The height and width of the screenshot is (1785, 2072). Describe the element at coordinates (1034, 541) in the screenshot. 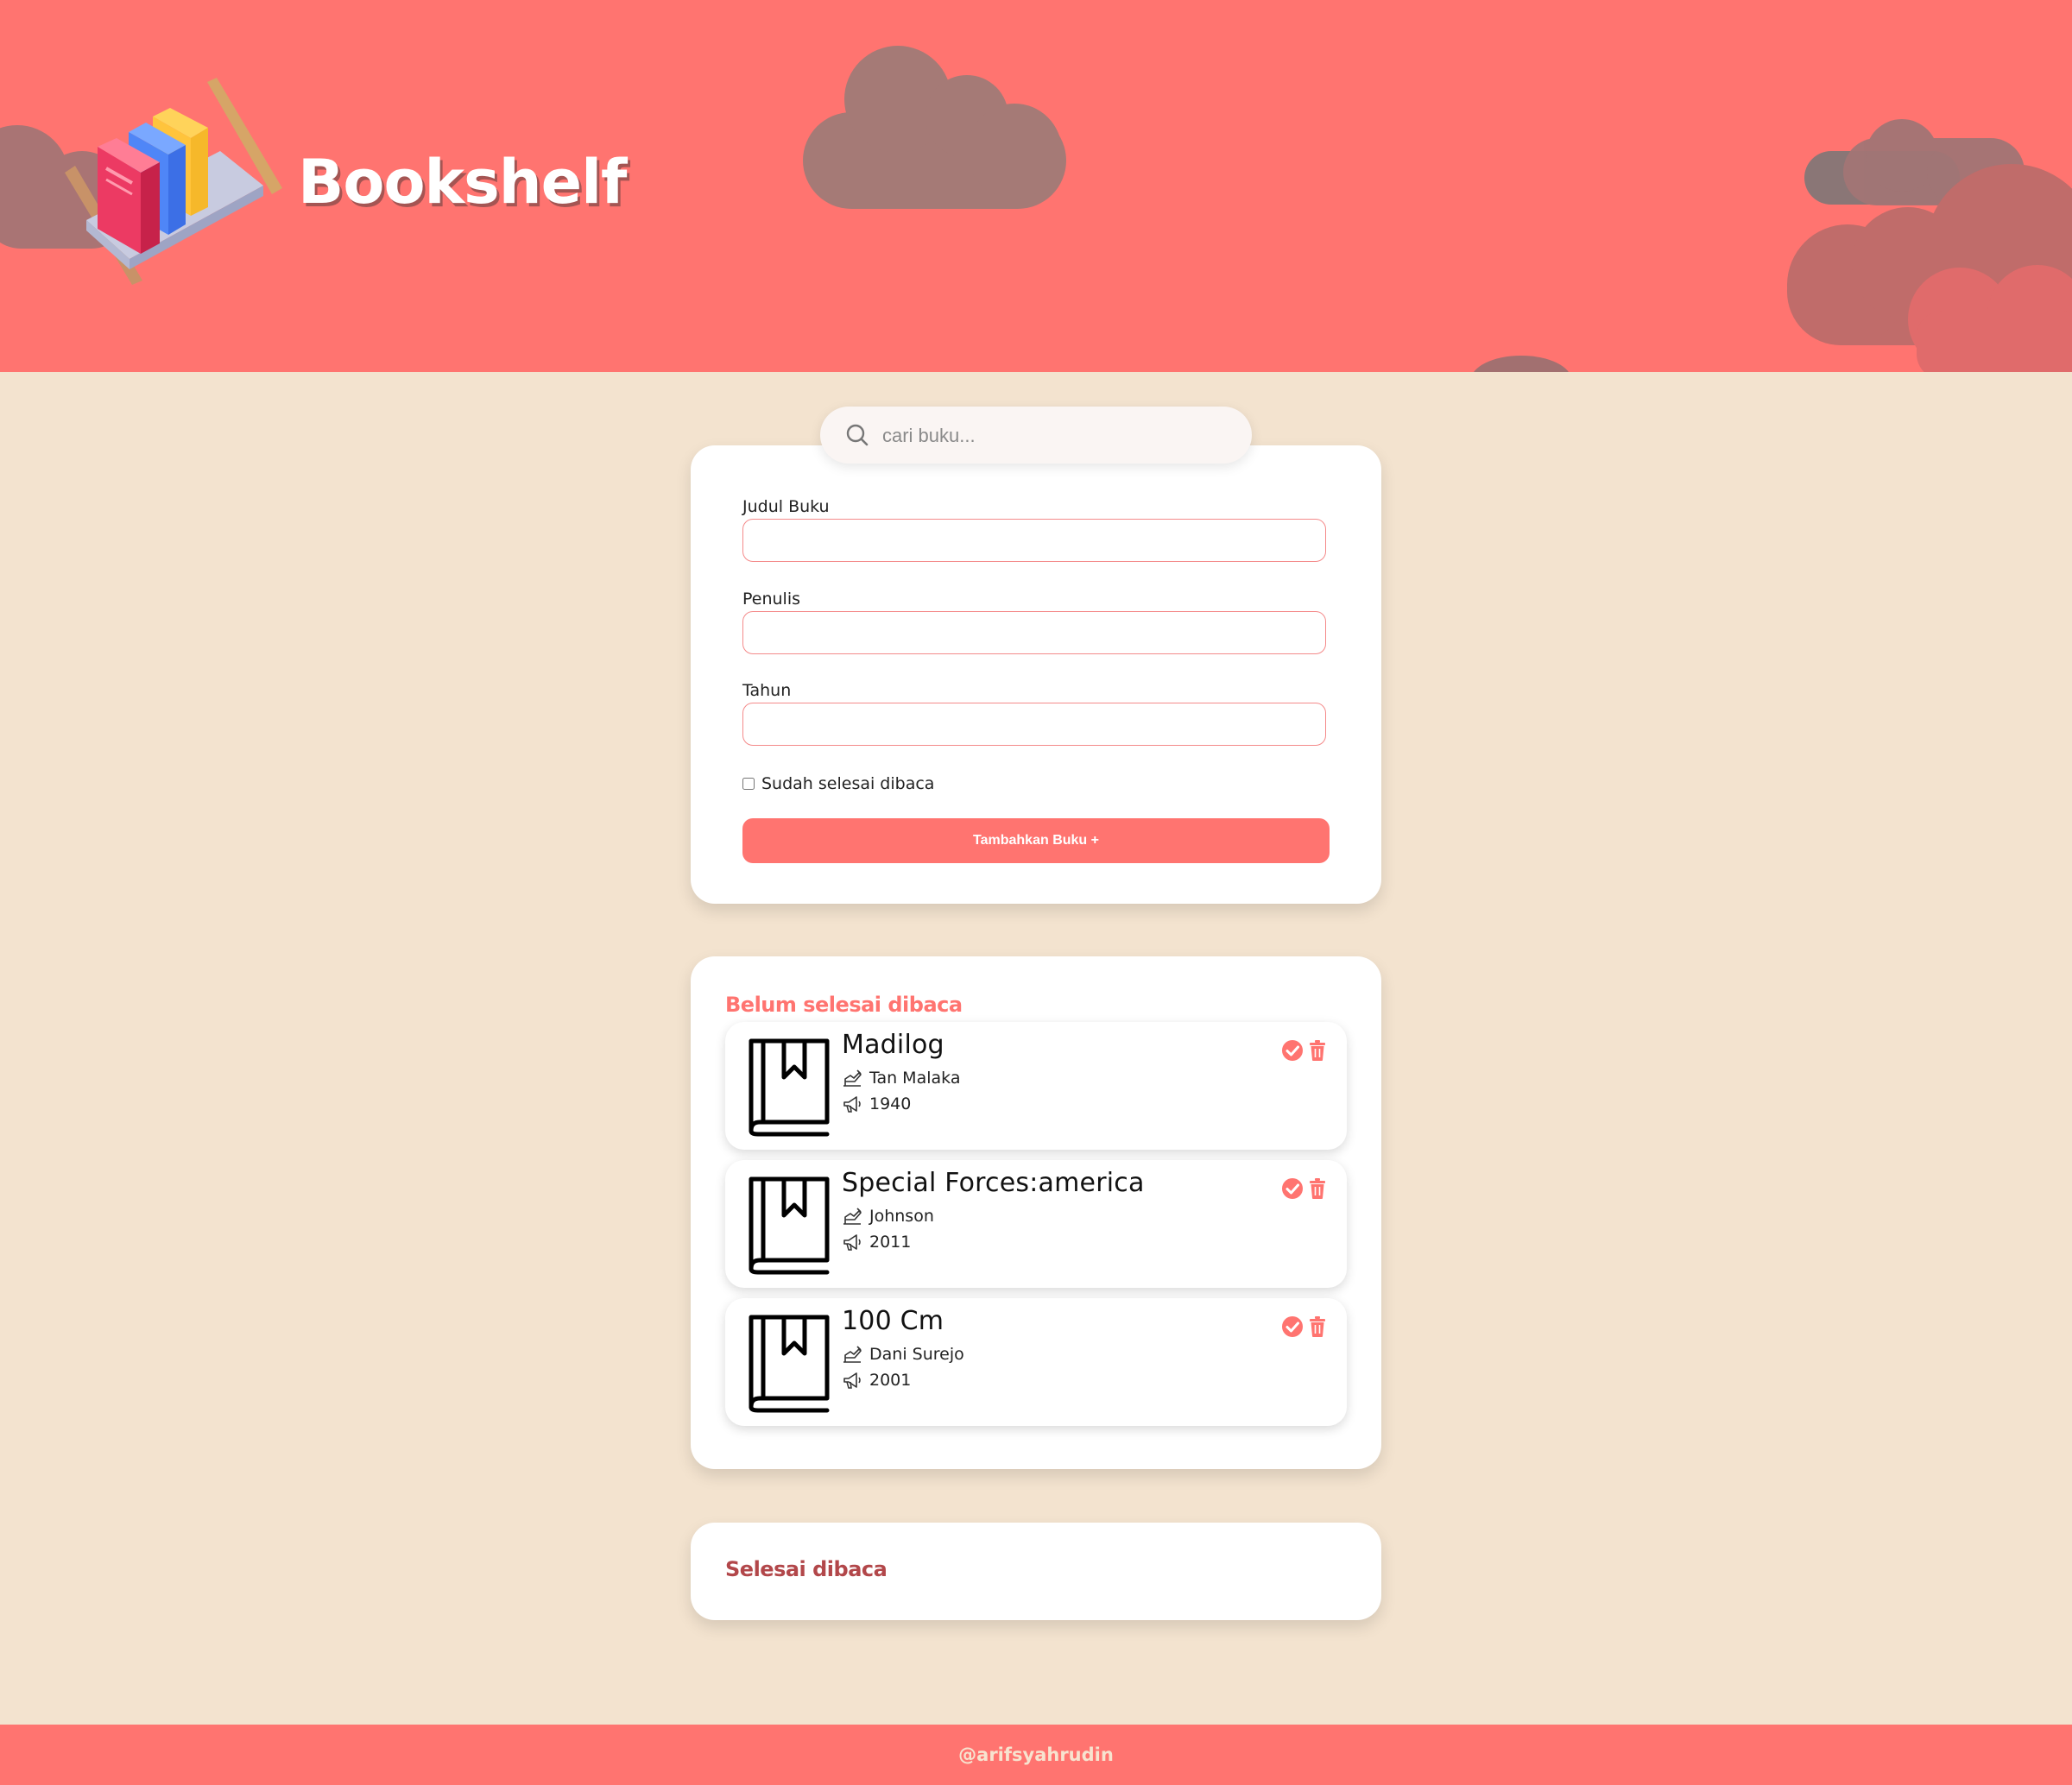

I see `title-input` at that location.